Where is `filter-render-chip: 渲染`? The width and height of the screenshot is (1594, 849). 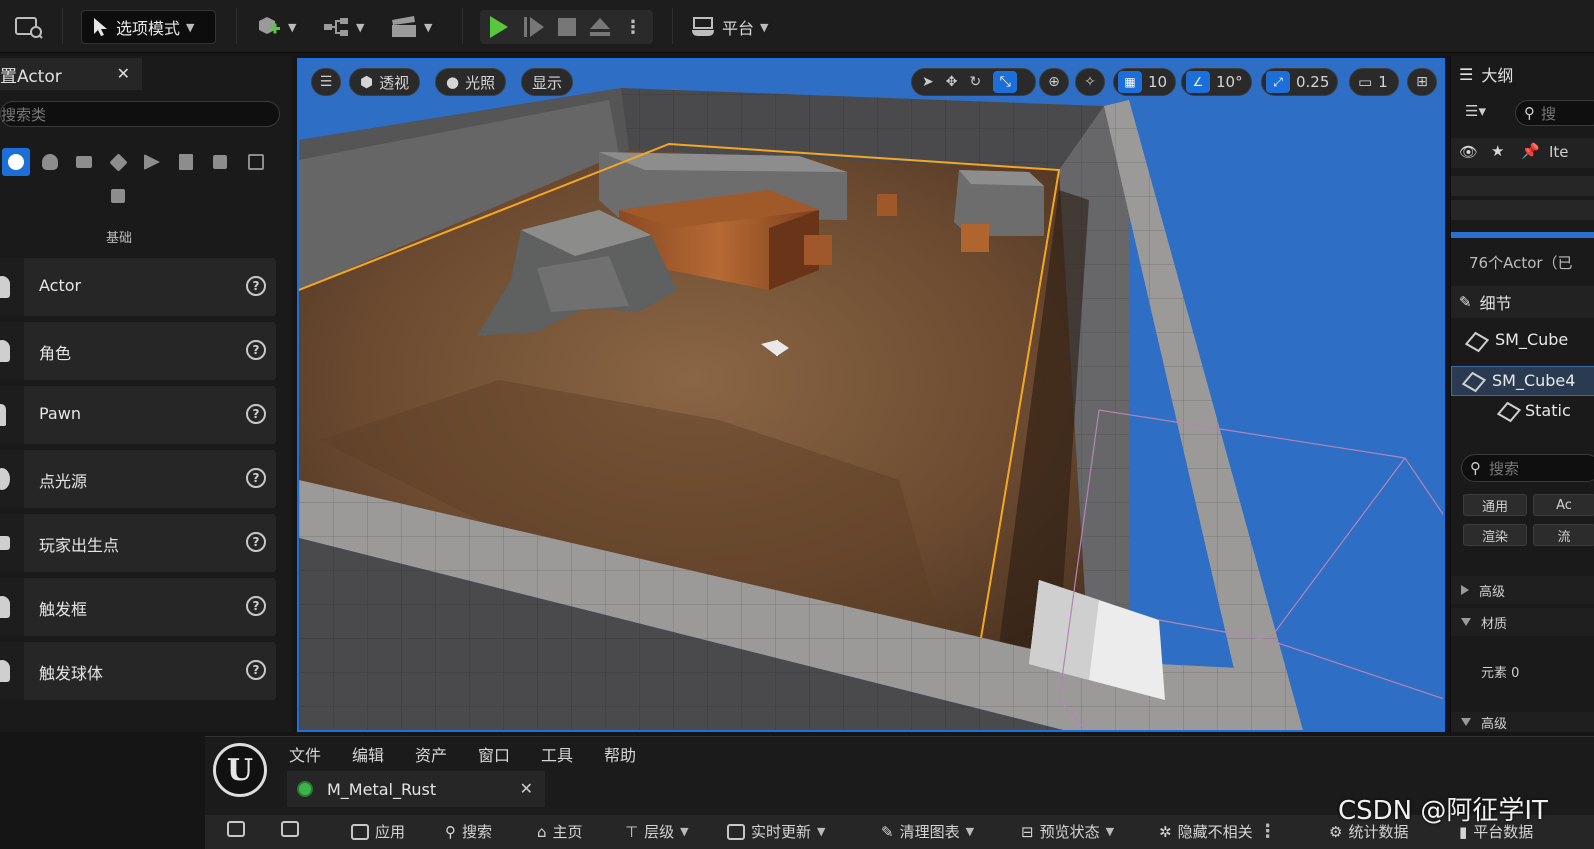 filter-render-chip: 渲染 is located at coordinates (1495, 535).